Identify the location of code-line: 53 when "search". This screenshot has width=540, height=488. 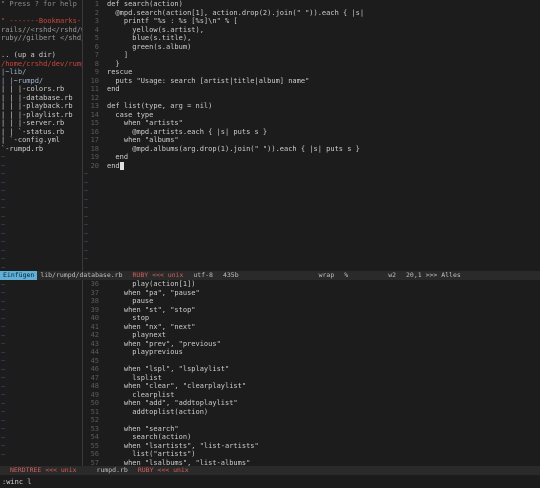
(311, 429).